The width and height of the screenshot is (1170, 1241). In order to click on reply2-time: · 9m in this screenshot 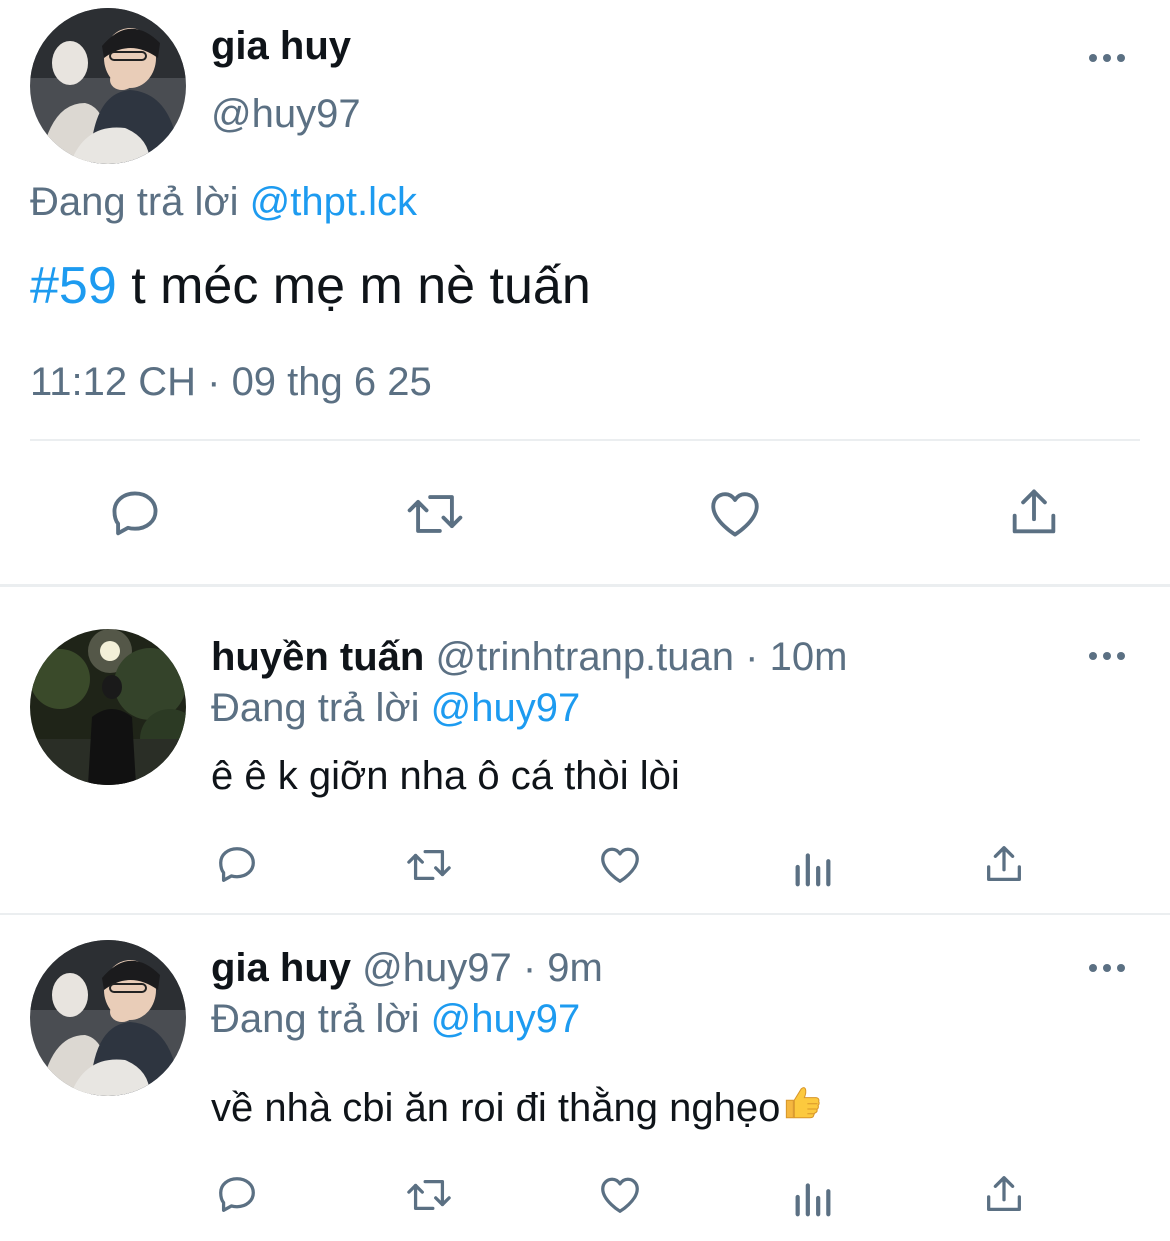, I will do `click(557, 968)`.